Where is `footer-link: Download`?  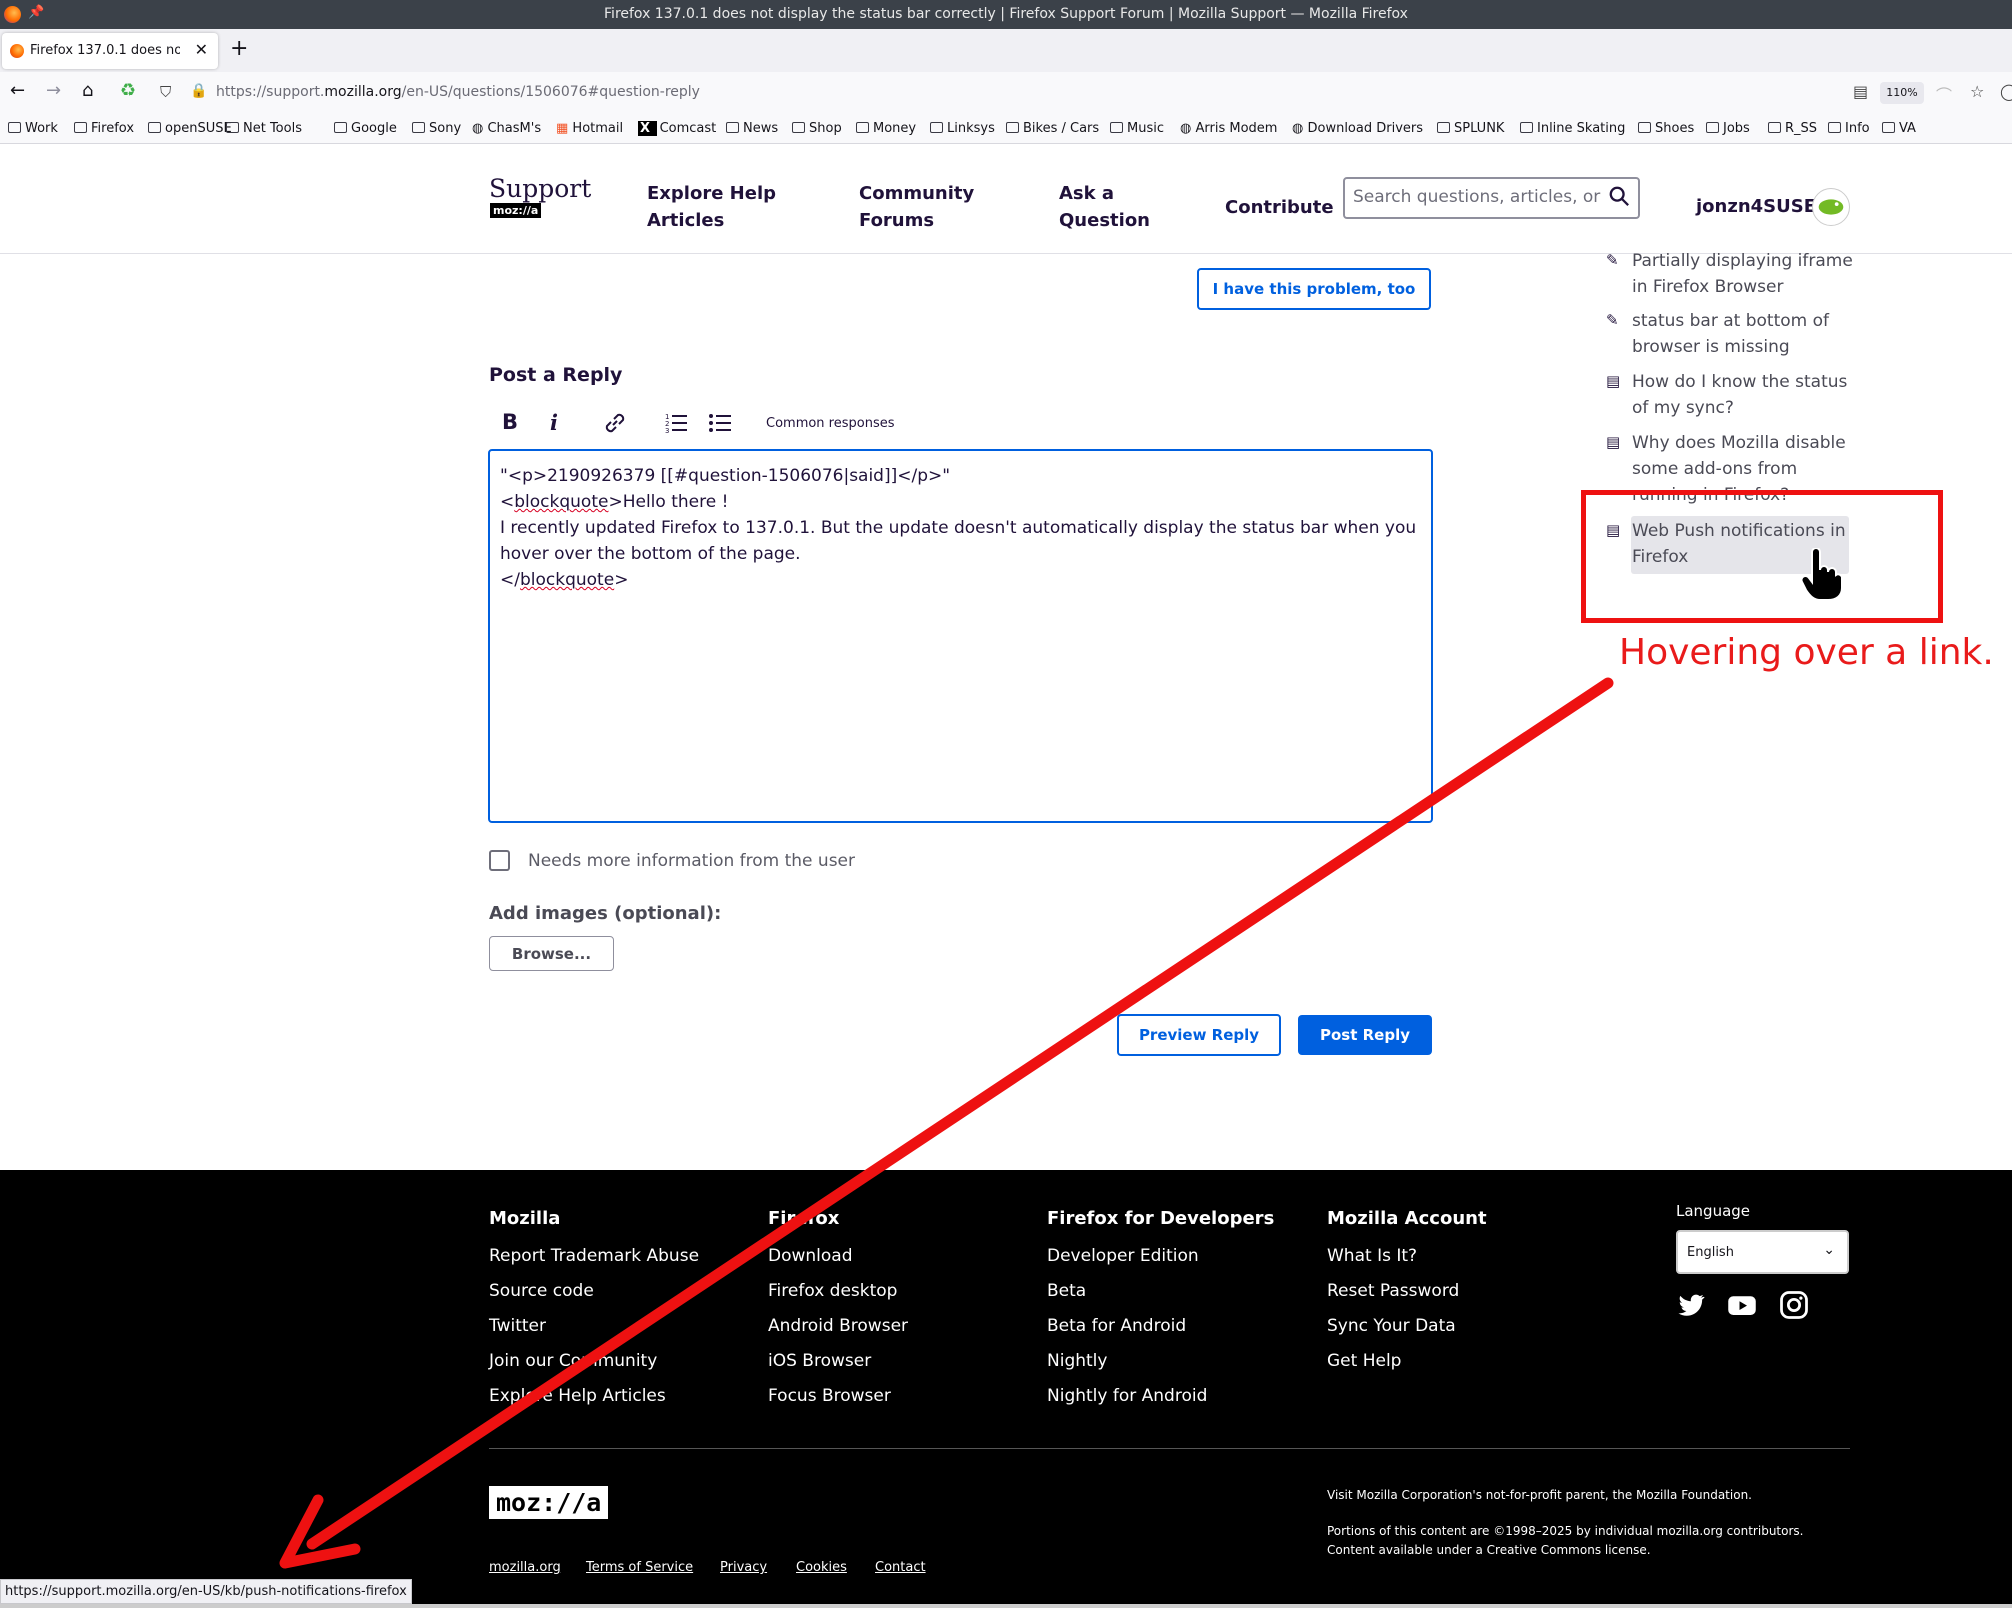 footer-link: Download is located at coordinates (810, 1256).